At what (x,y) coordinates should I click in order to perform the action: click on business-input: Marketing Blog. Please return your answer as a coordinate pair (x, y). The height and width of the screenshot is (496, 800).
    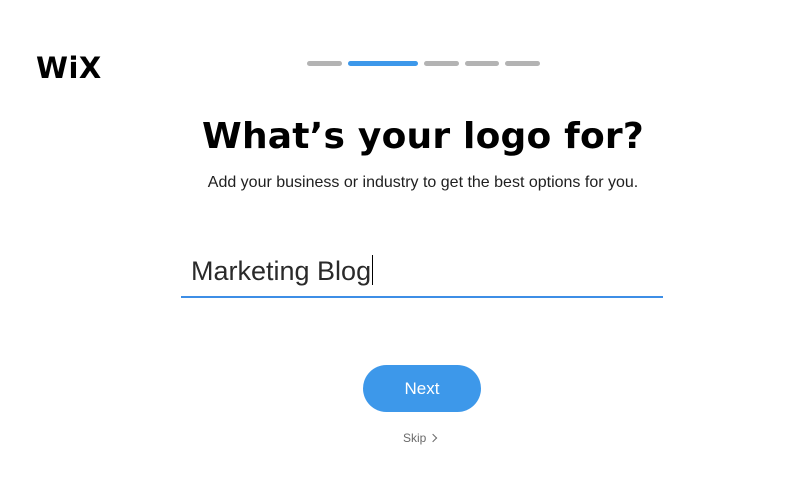
    Looking at the image, I should click on (282, 271).